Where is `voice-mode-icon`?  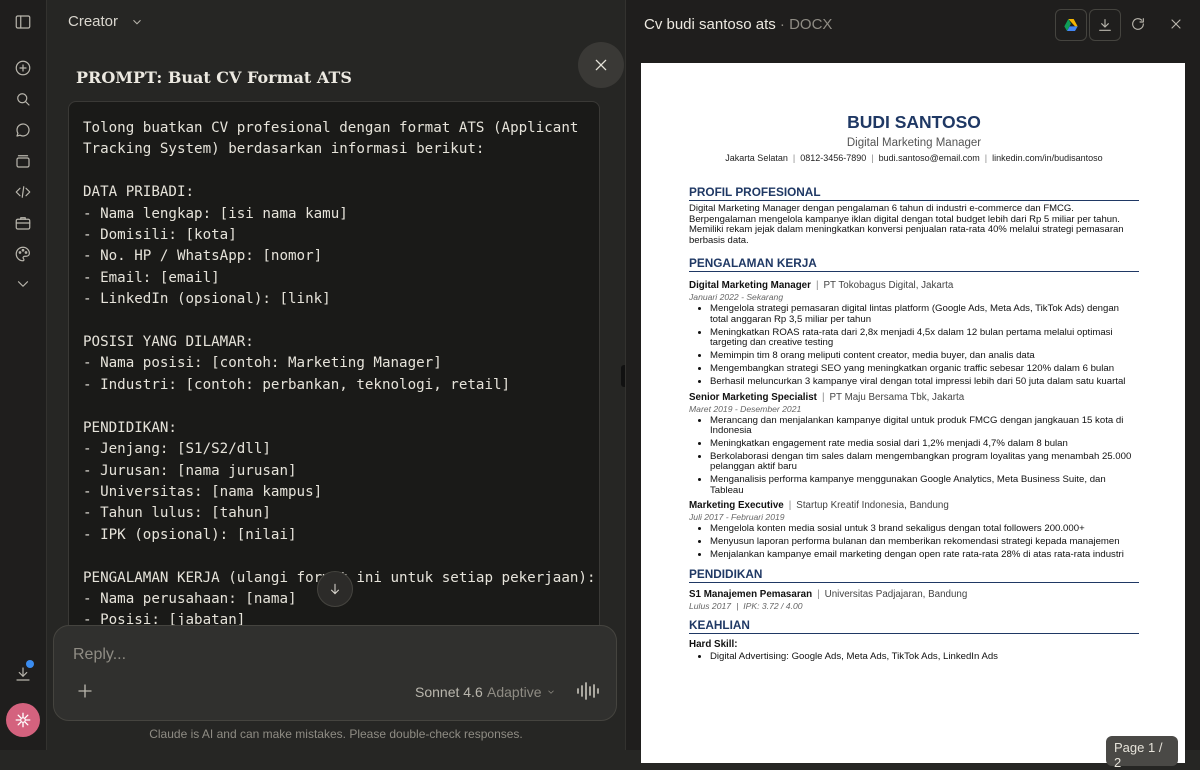
voice-mode-icon is located at coordinates (588, 691).